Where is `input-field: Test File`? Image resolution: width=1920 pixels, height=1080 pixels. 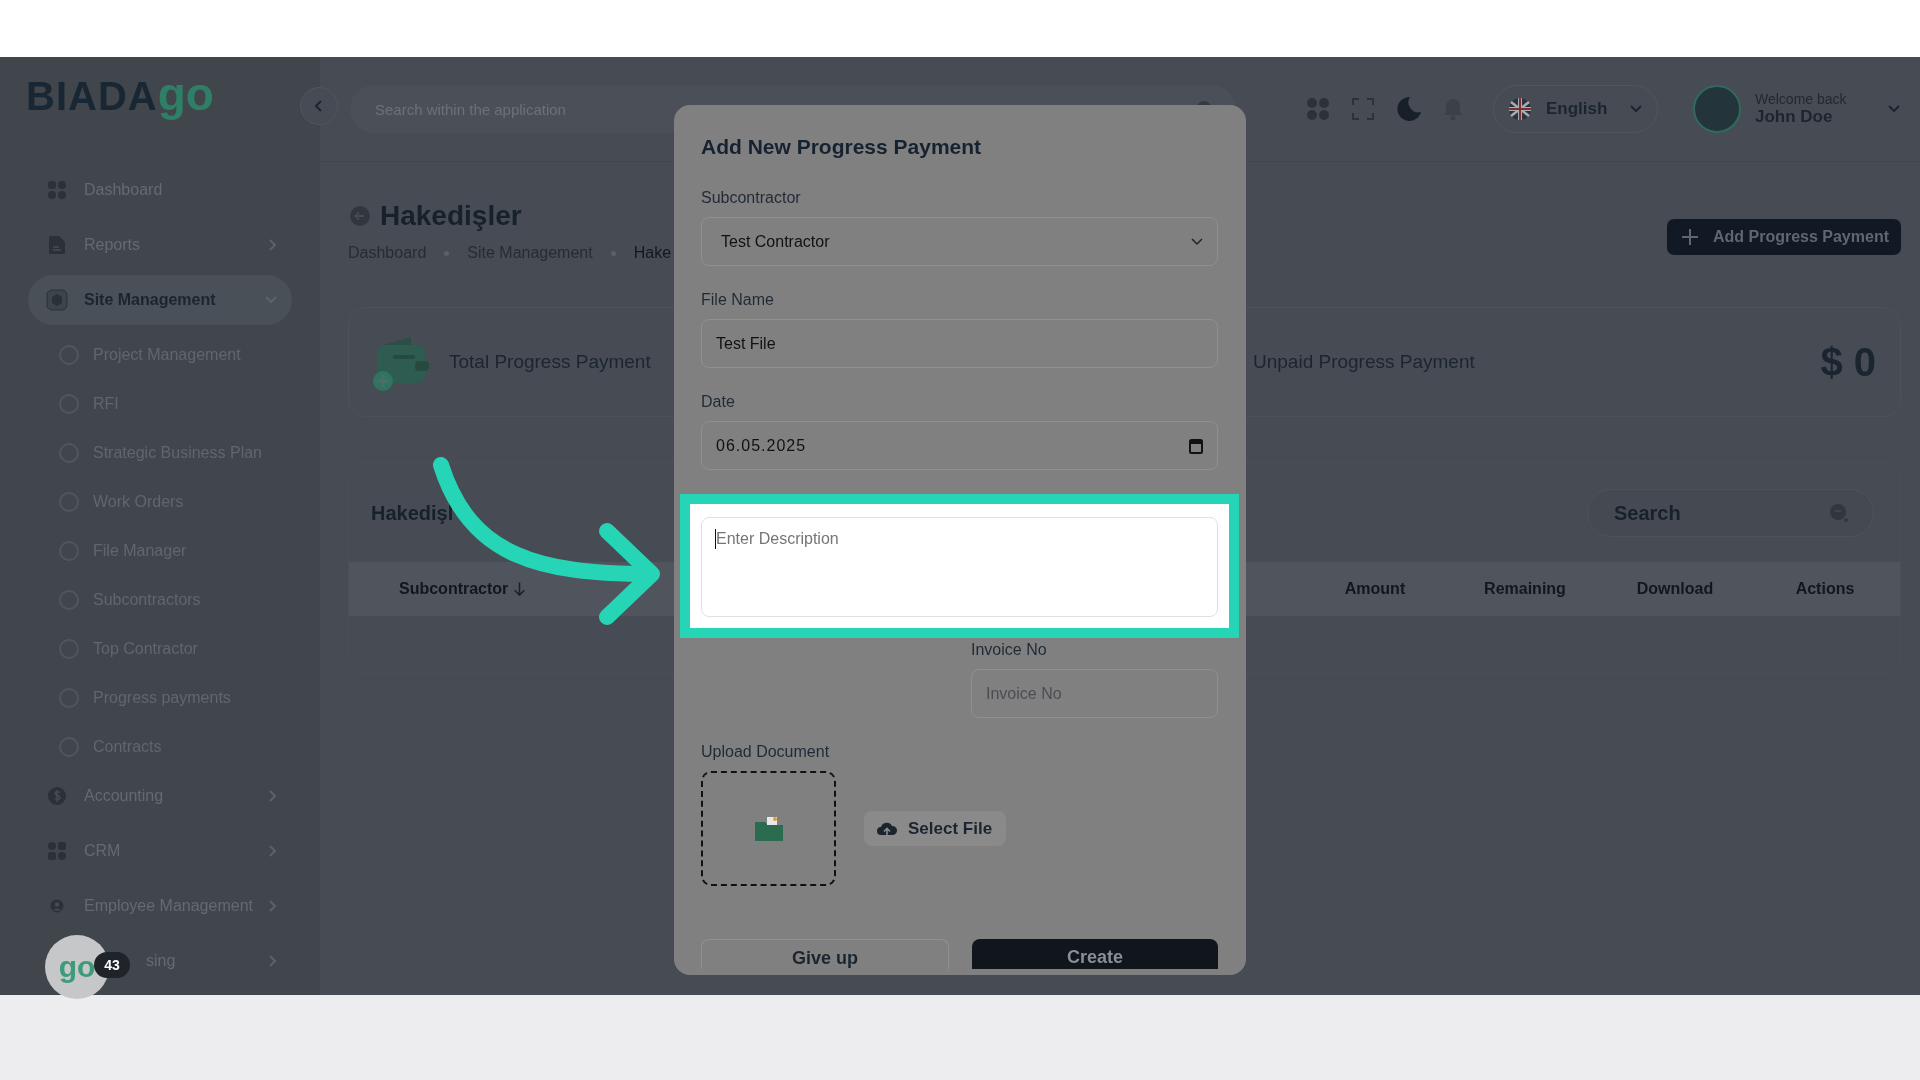 input-field: Test File is located at coordinates (959, 343).